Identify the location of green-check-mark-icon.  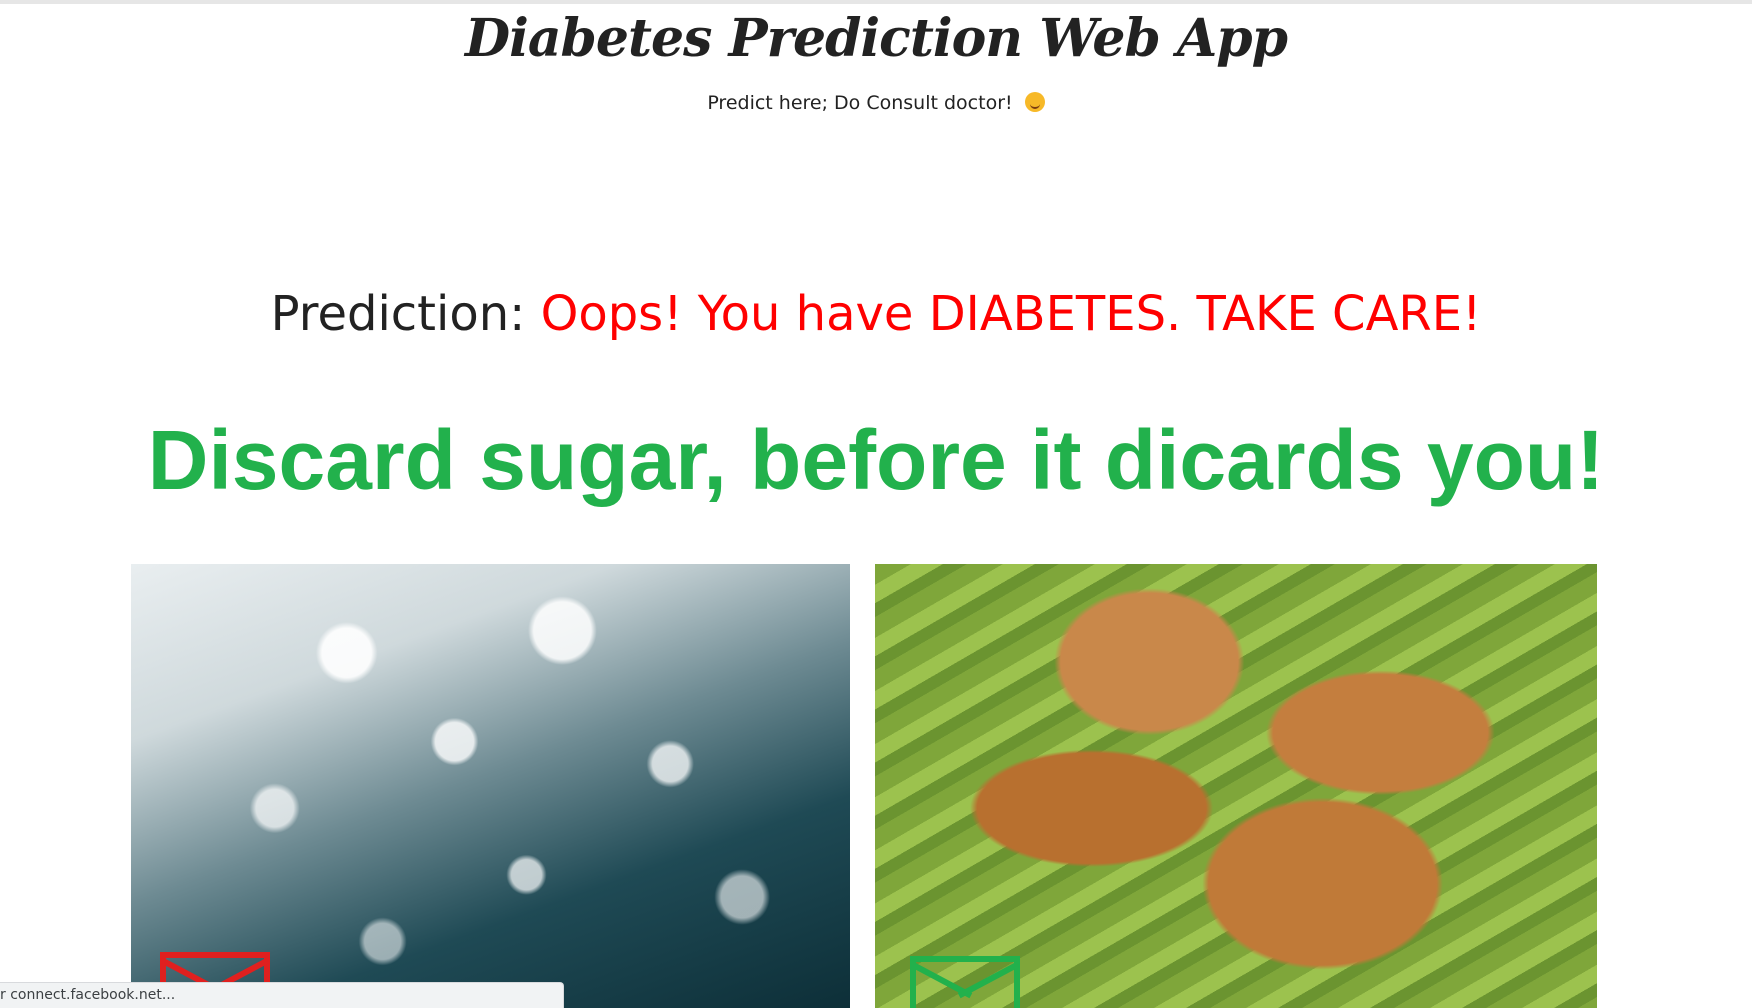
(965, 982).